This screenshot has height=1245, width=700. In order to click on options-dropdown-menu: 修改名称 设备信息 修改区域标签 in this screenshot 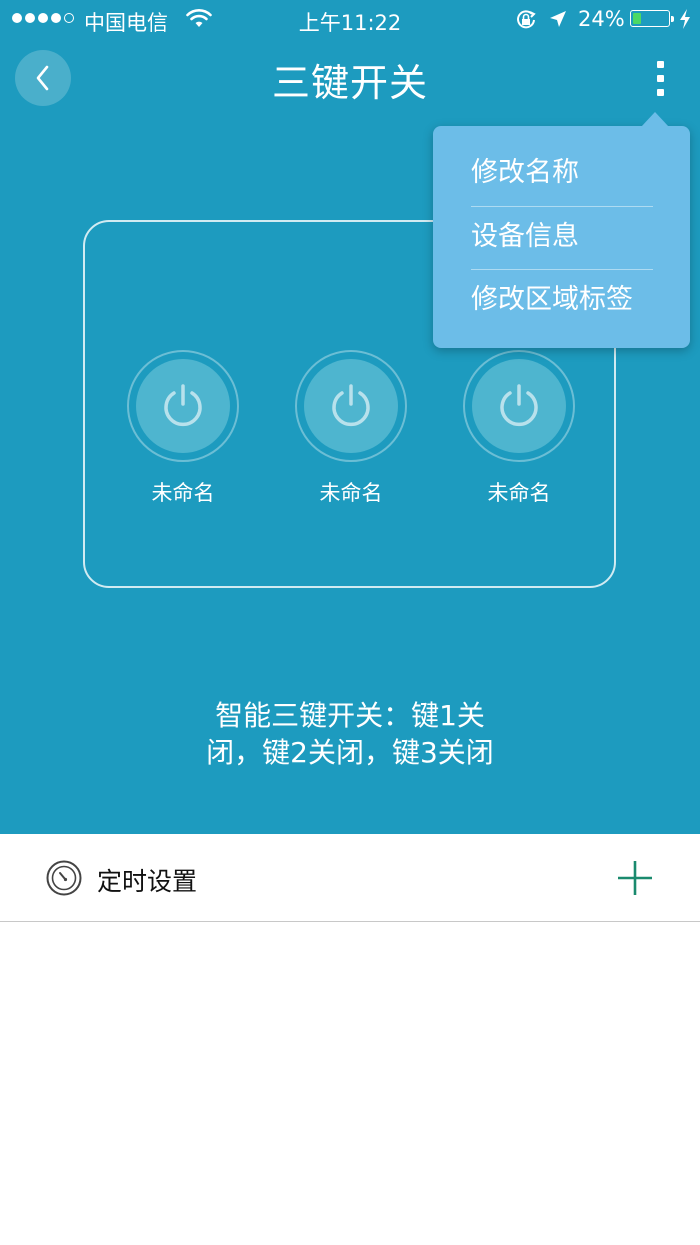, I will do `click(561, 230)`.